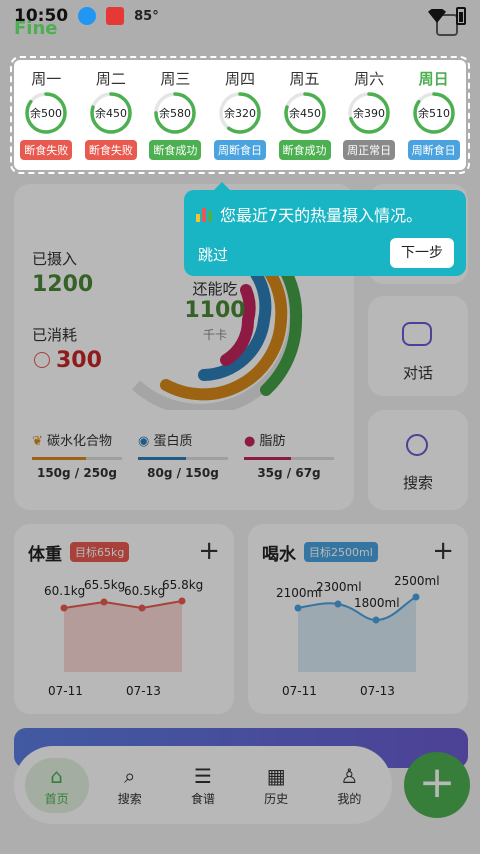  What do you see at coordinates (55, 335) in the screenshot?
I see `burn-label: 已消耗` at bounding box center [55, 335].